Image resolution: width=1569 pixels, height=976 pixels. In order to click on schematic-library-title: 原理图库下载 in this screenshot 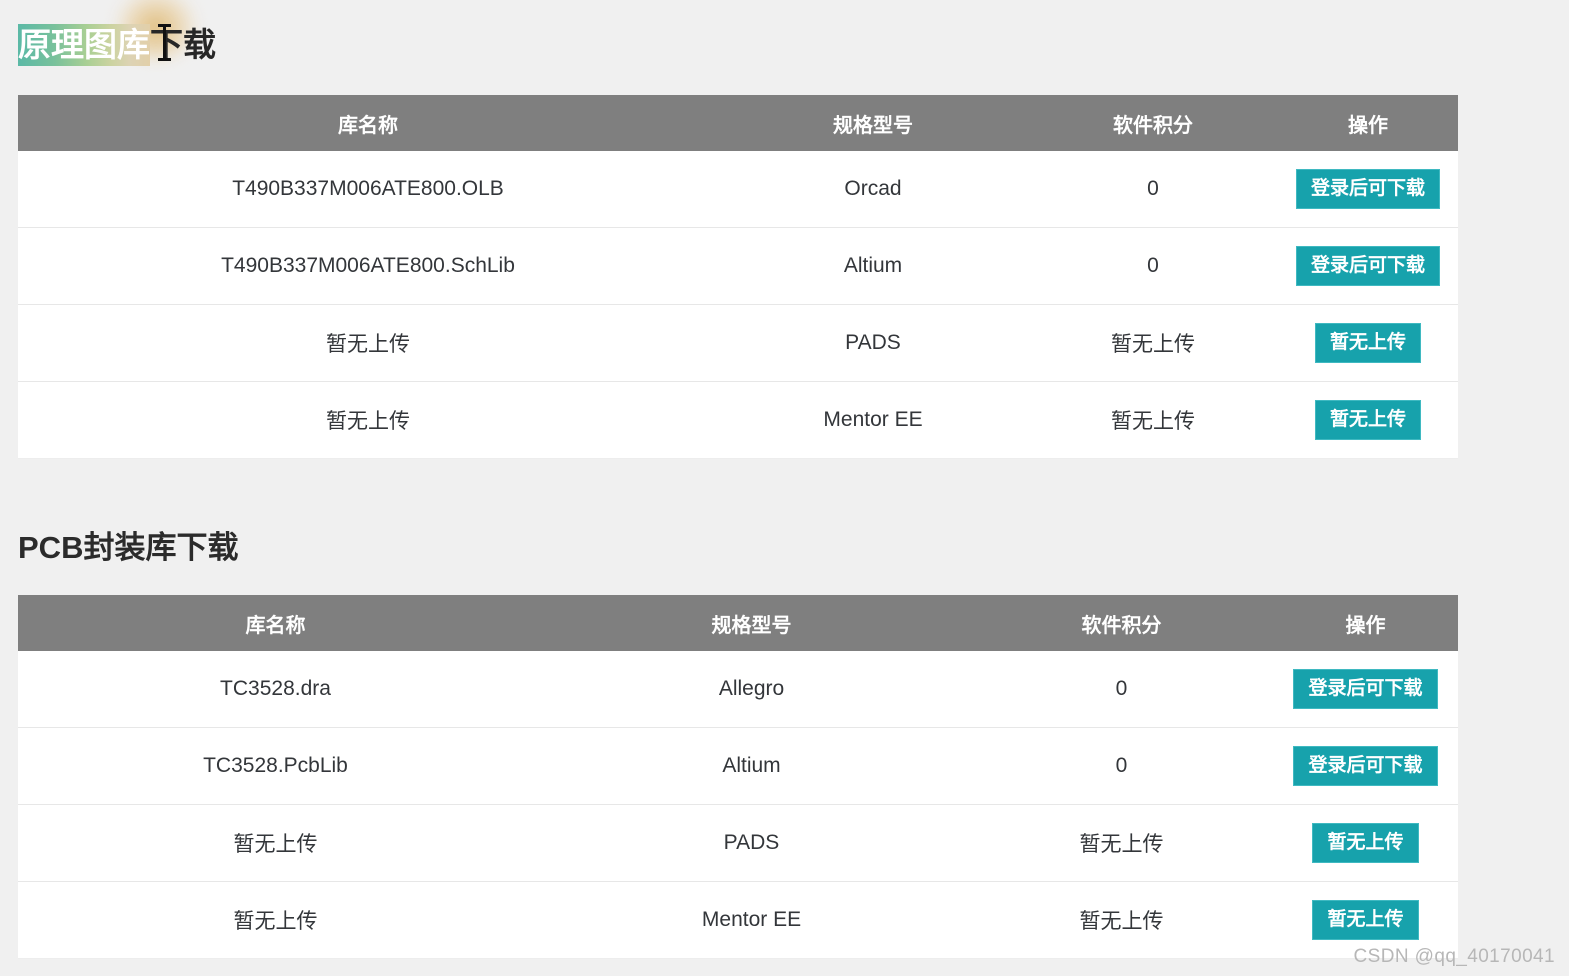, I will do `click(117, 35)`.